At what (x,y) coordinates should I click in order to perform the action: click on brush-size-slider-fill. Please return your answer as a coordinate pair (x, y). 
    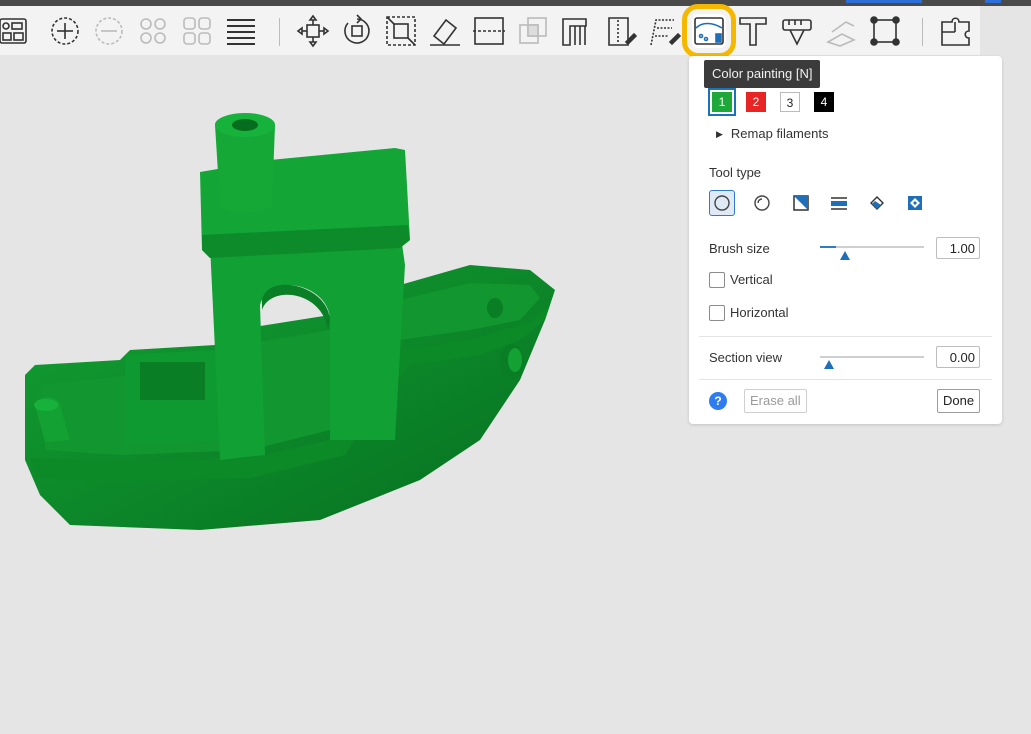
    Looking at the image, I should click on (828, 247).